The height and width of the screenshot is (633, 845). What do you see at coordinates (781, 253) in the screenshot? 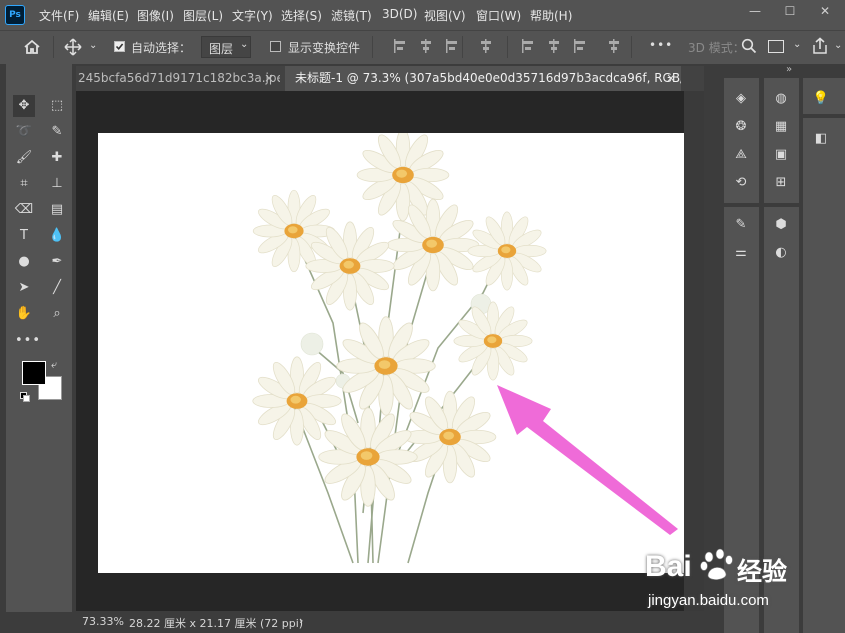
I see `adjustments-panel-icon: ◐` at bounding box center [781, 253].